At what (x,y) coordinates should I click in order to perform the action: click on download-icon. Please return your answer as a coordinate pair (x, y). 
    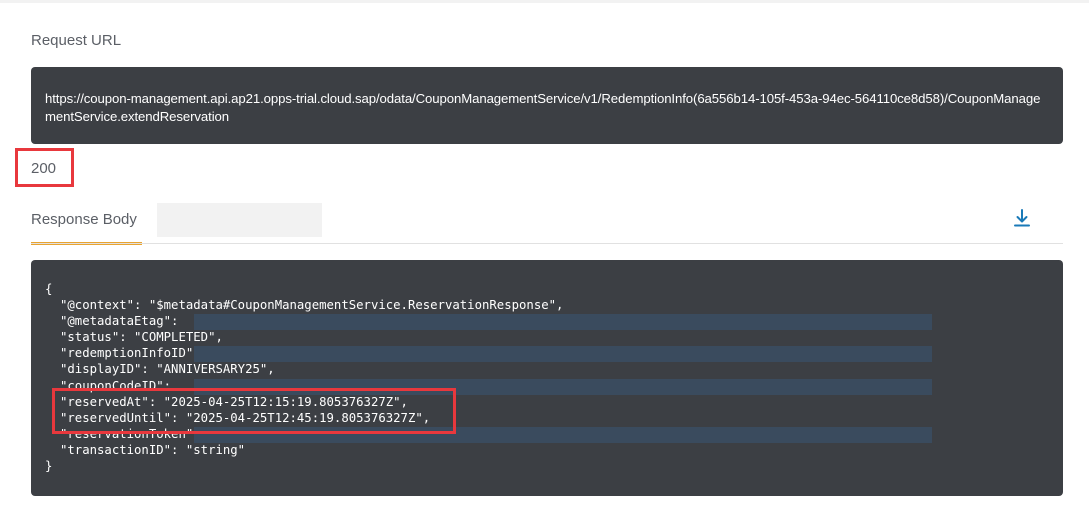
    Looking at the image, I should click on (1022, 219).